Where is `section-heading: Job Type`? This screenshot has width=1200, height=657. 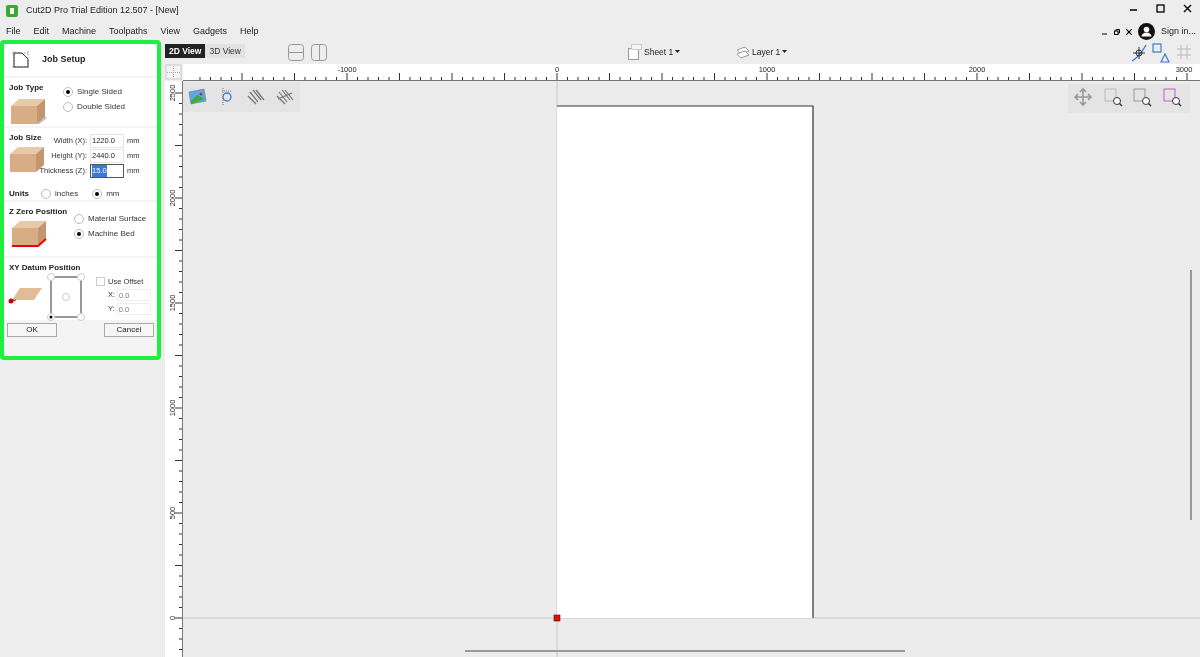
section-heading: Job Type is located at coordinates (26, 88).